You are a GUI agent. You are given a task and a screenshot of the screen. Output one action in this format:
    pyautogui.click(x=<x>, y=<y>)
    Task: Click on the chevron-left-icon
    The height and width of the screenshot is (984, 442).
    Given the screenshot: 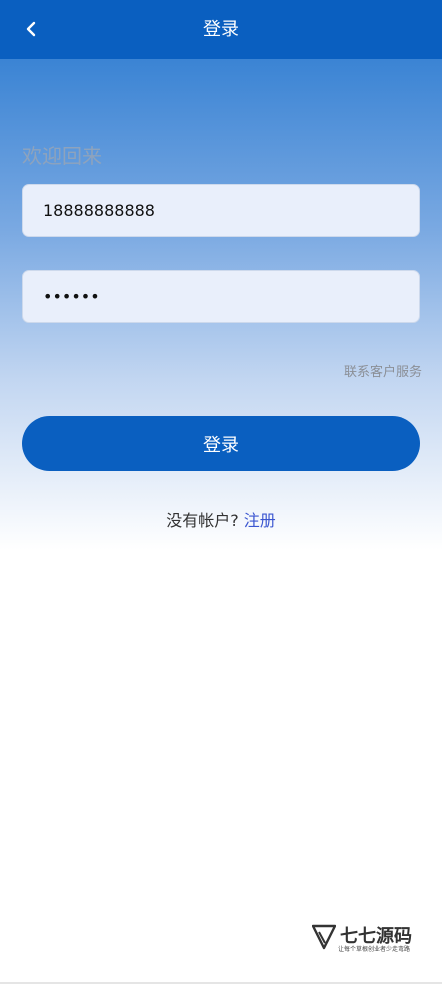 What is the action you would take?
    pyautogui.click(x=31, y=29)
    